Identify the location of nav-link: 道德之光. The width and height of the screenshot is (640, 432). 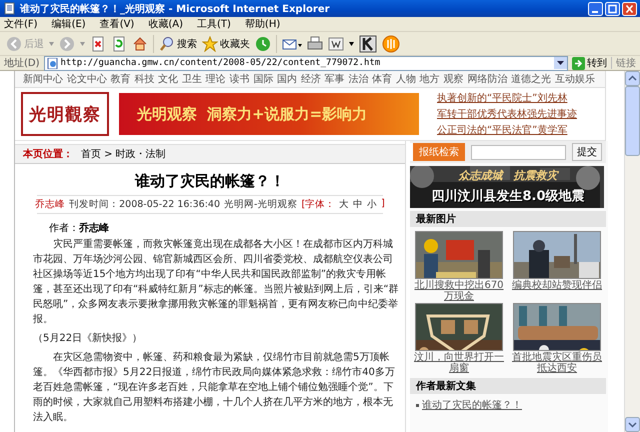
(531, 79).